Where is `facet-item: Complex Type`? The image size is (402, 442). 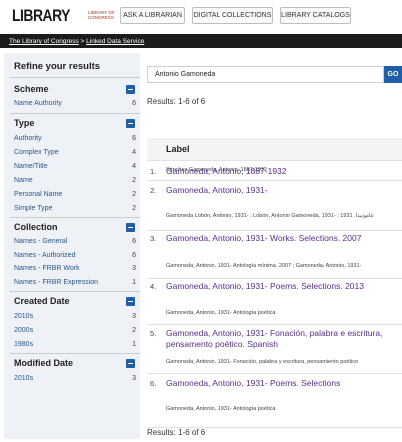
facet-item: Complex Type is located at coordinates (36, 153).